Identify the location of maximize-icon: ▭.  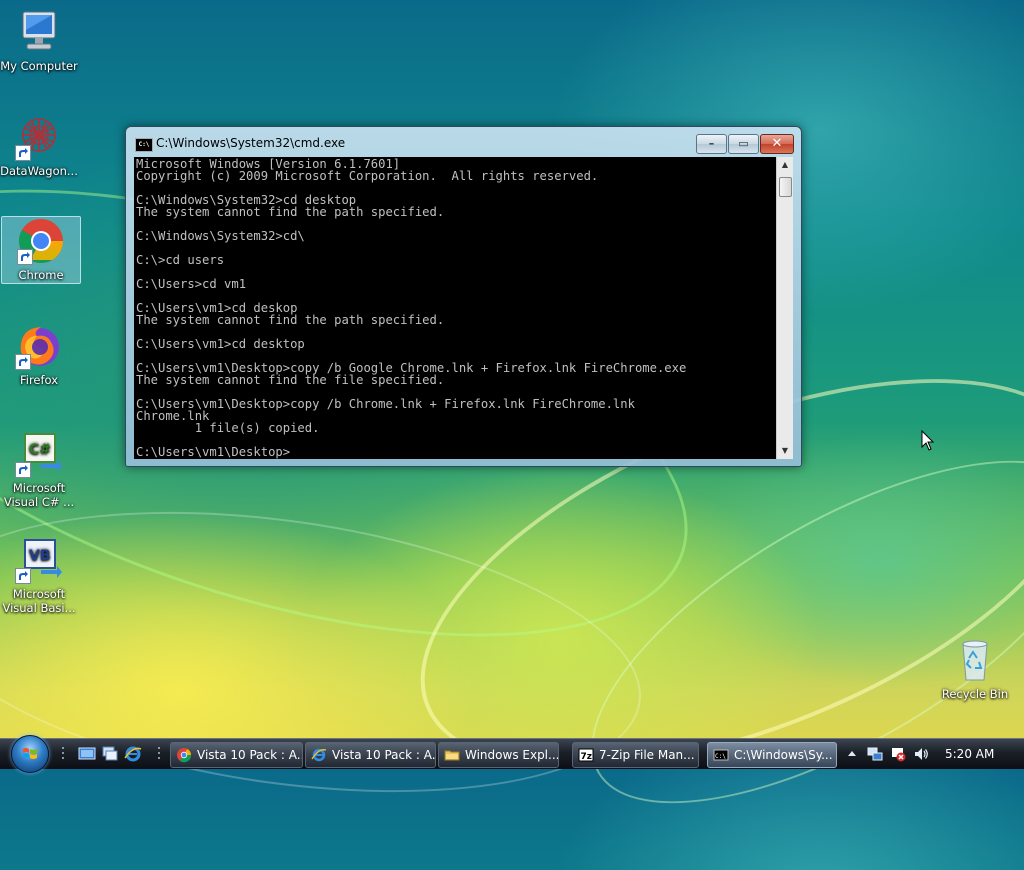
(743, 143).